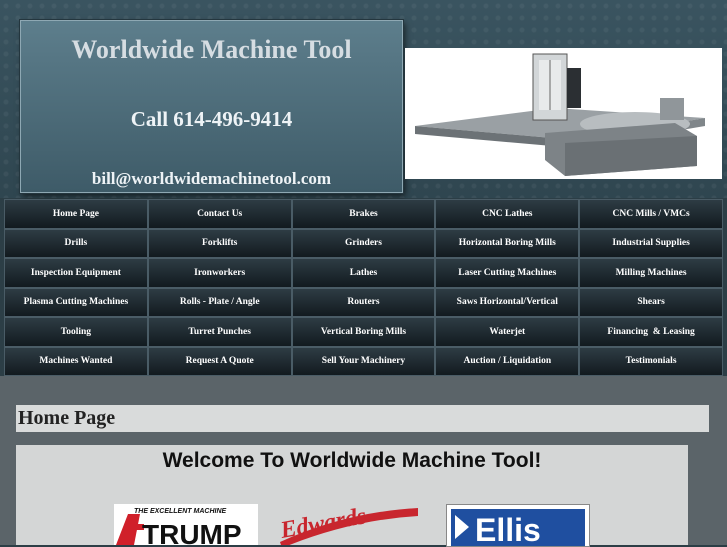 This screenshot has height=547, width=727. I want to click on nav-item-ironworkers: Ironworkers, so click(219, 273).